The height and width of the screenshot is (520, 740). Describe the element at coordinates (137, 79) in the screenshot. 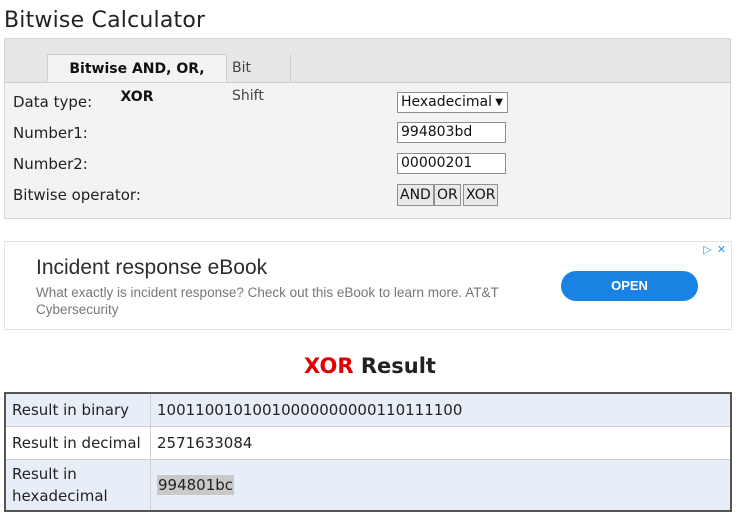

I see `tab-bitwise-and-or-xor: Bitwise AND, OR, XOR` at that location.